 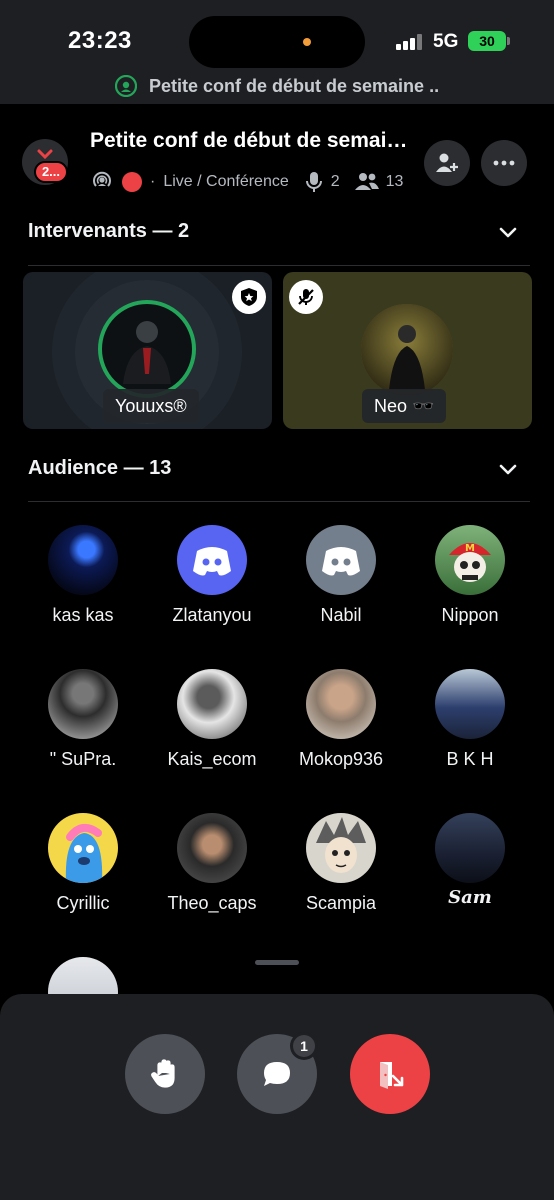 I want to click on member-name: Nippon, so click(x=470, y=615).